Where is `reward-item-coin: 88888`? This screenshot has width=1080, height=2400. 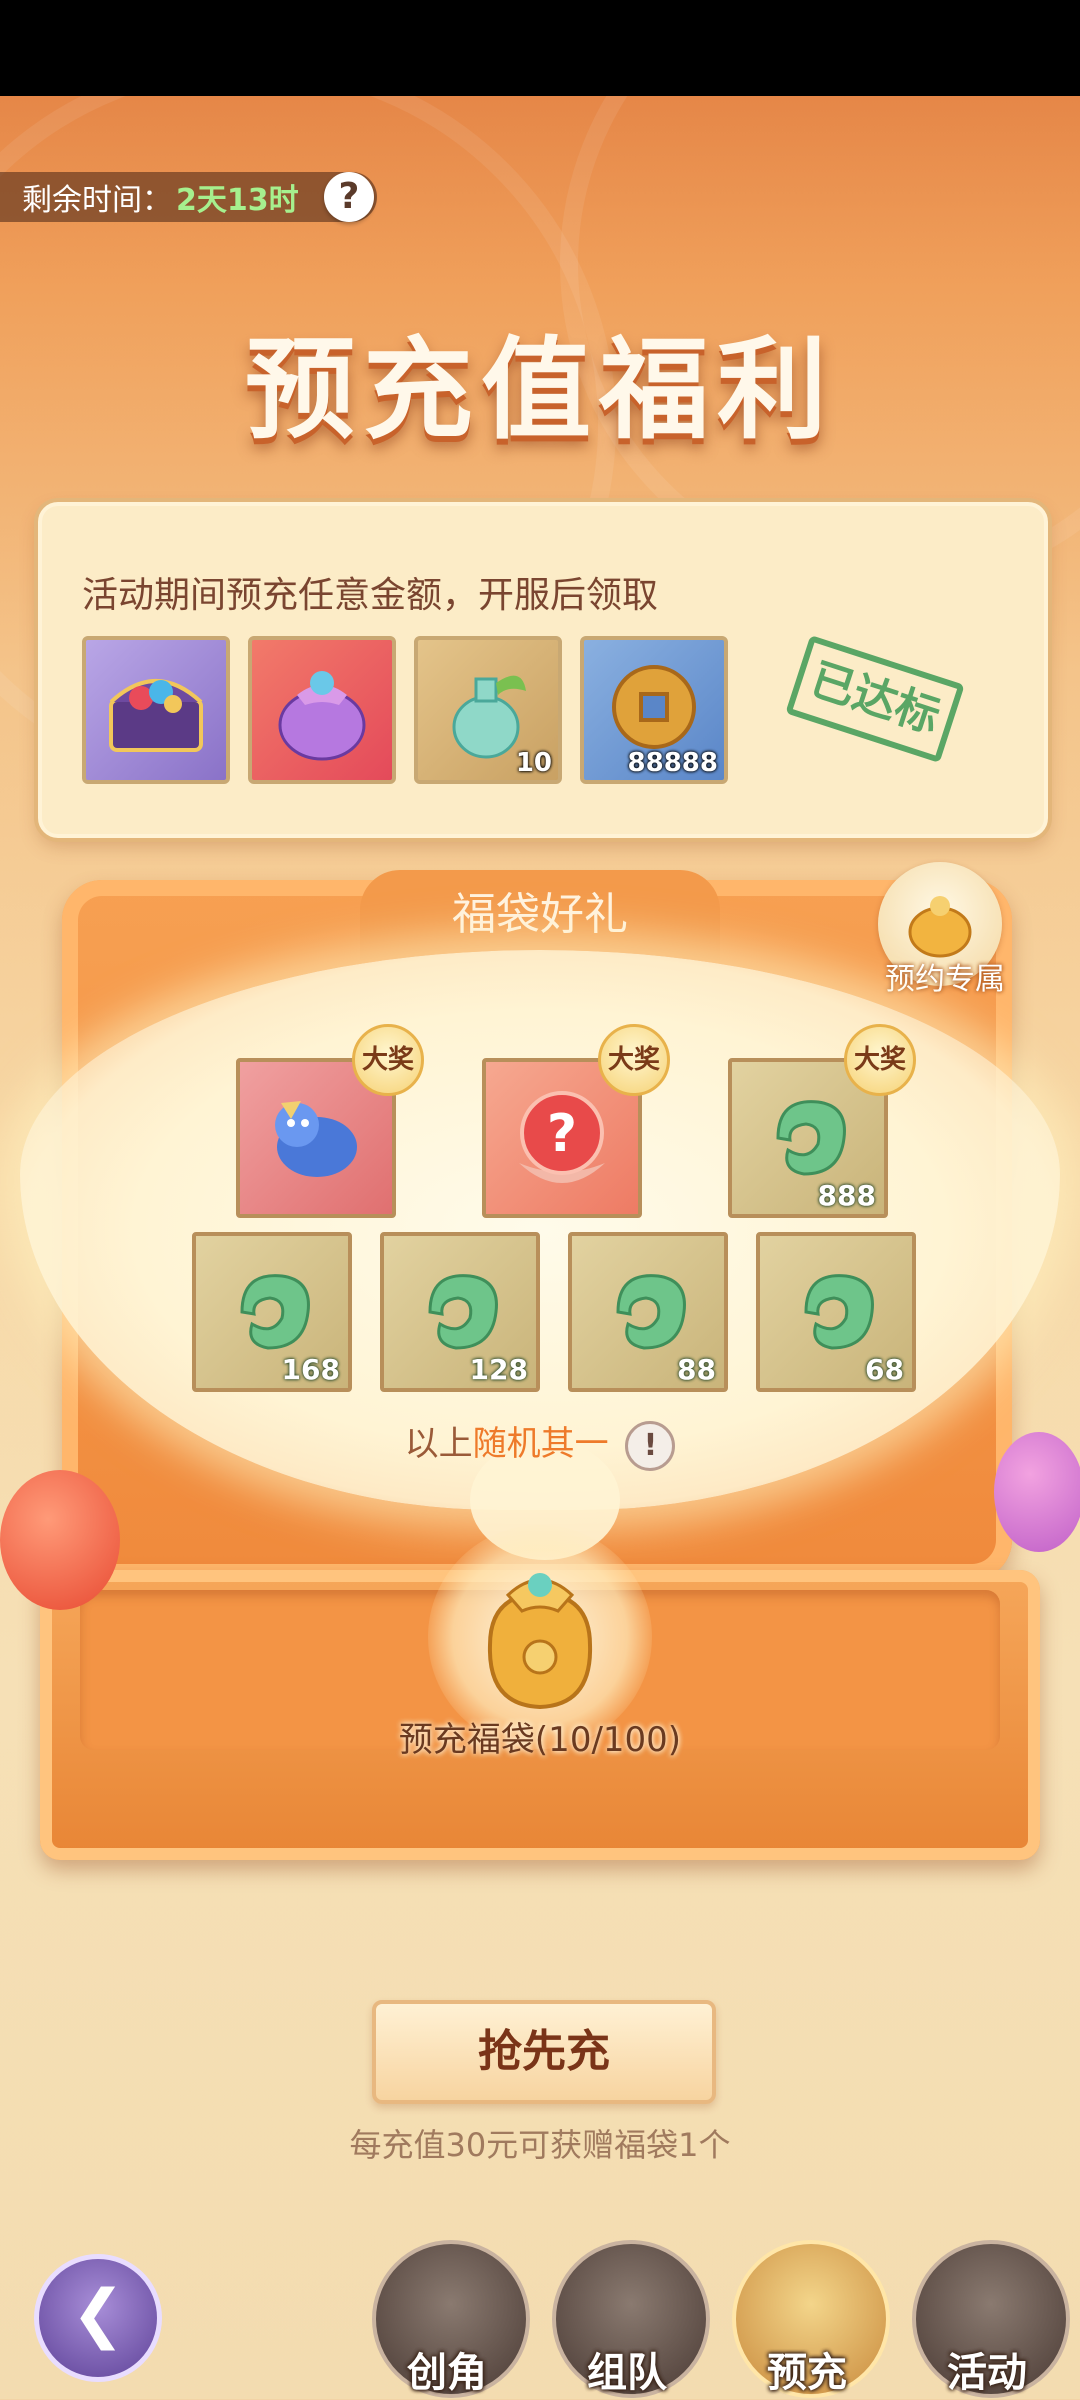
reward-item-coin: 88888 is located at coordinates (654, 710).